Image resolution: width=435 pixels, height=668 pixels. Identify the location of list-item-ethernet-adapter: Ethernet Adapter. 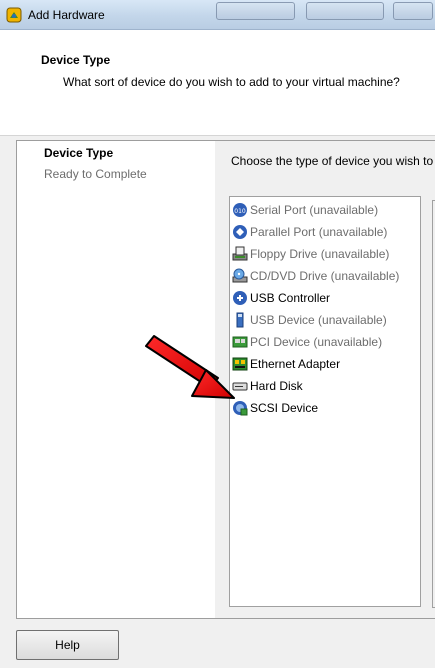
(326, 364).